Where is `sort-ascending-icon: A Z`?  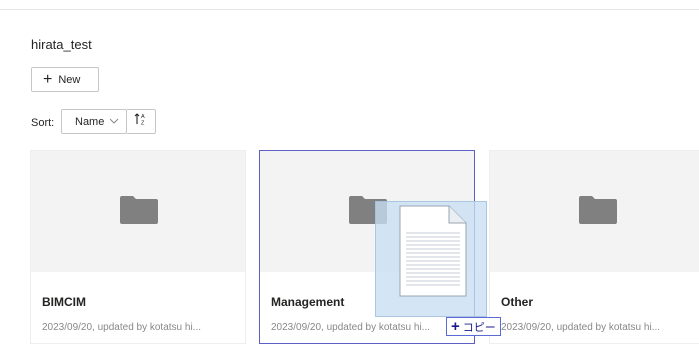 sort-ascending-icon: A Z is located at coordinates (141, 121).